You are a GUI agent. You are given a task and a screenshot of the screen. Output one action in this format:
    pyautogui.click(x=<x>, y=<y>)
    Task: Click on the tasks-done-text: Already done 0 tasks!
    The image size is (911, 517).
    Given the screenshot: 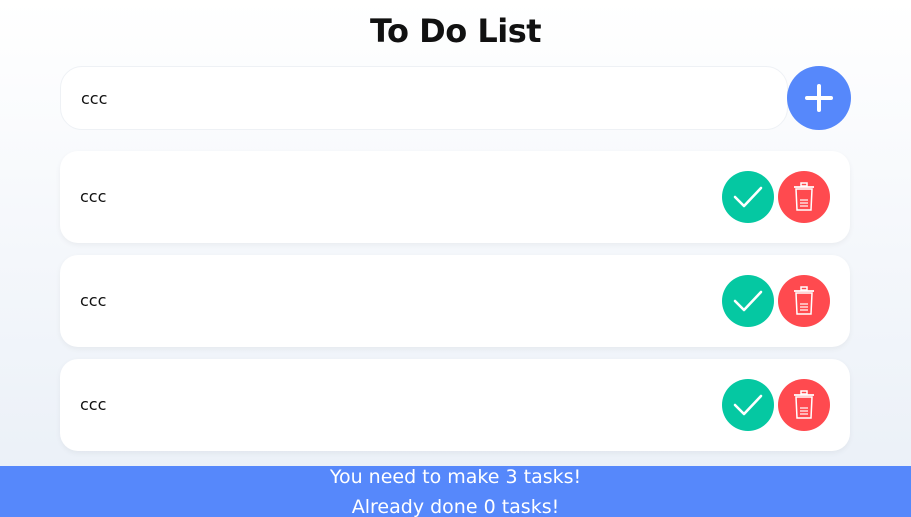 What is the action you would take?
    pyautogui.click(x=455, y=506)
    